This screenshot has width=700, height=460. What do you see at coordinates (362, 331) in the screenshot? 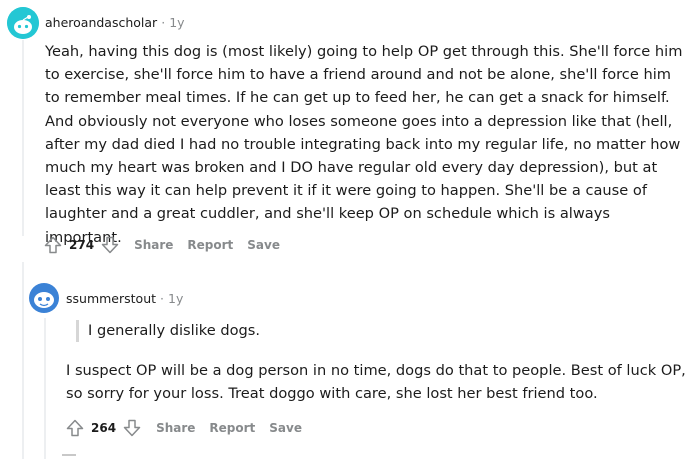
I see `block-quote: I generally dislike dogs.` at bounding box center [362, 331].